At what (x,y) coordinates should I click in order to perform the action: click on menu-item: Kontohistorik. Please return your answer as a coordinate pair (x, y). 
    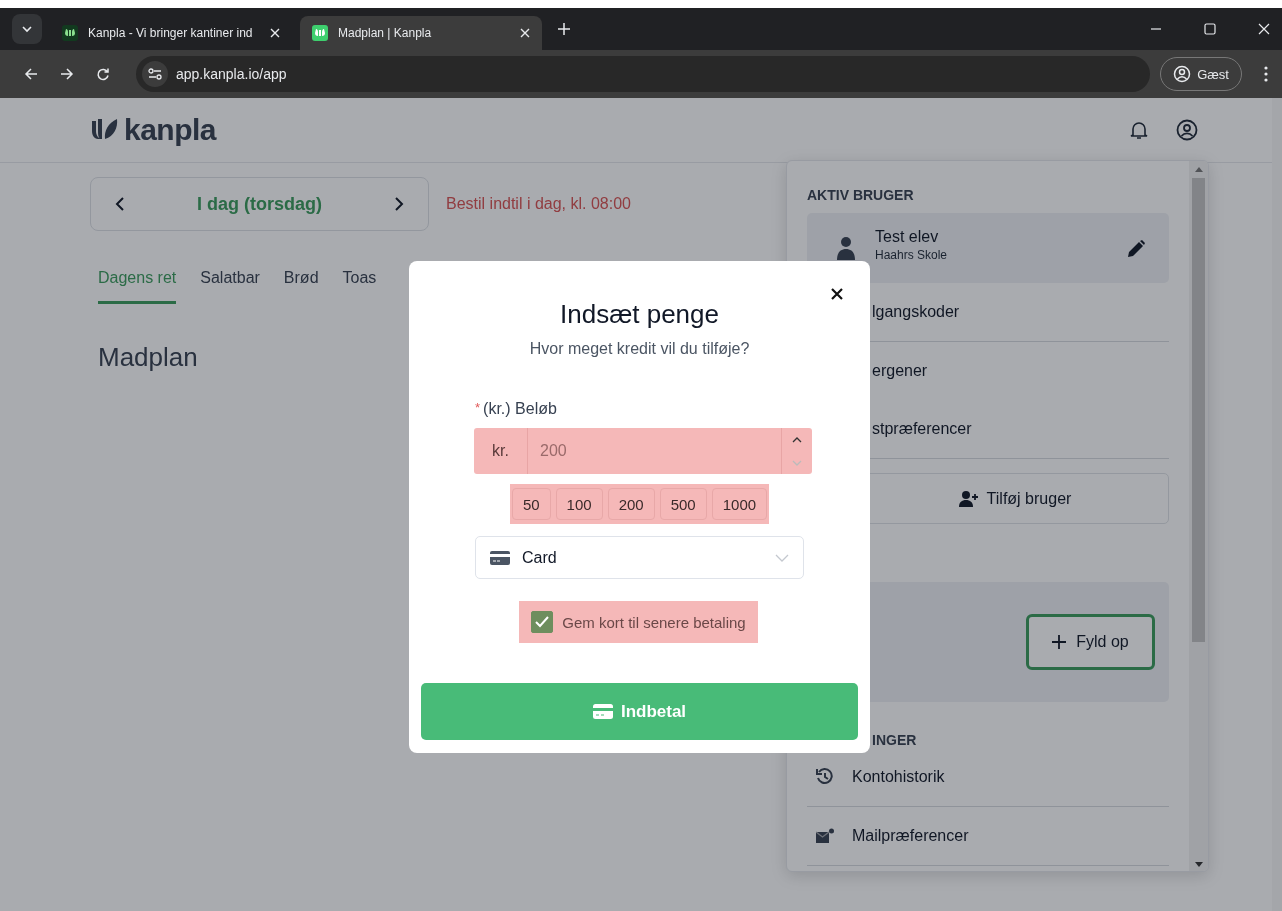
    Looking at the image, I should click on (898, 777).